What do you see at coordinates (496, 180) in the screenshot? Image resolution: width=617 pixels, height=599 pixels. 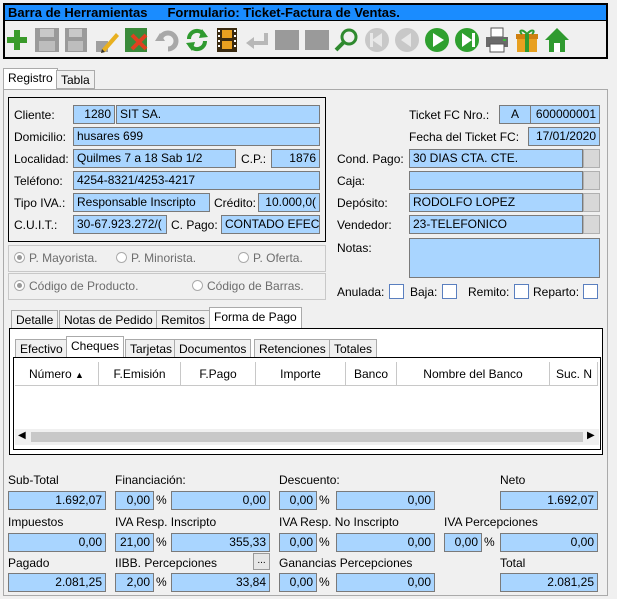 I see `caja-field` at bounding box center [496, 180].